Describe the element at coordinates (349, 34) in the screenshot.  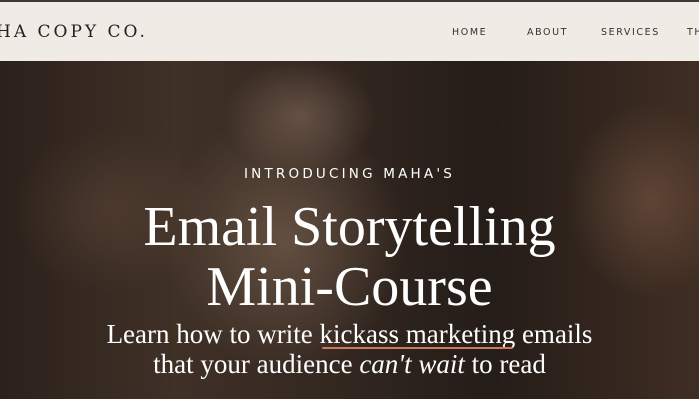
I see `main-nav: HOME ABOUT SERVICES TH` at that location.